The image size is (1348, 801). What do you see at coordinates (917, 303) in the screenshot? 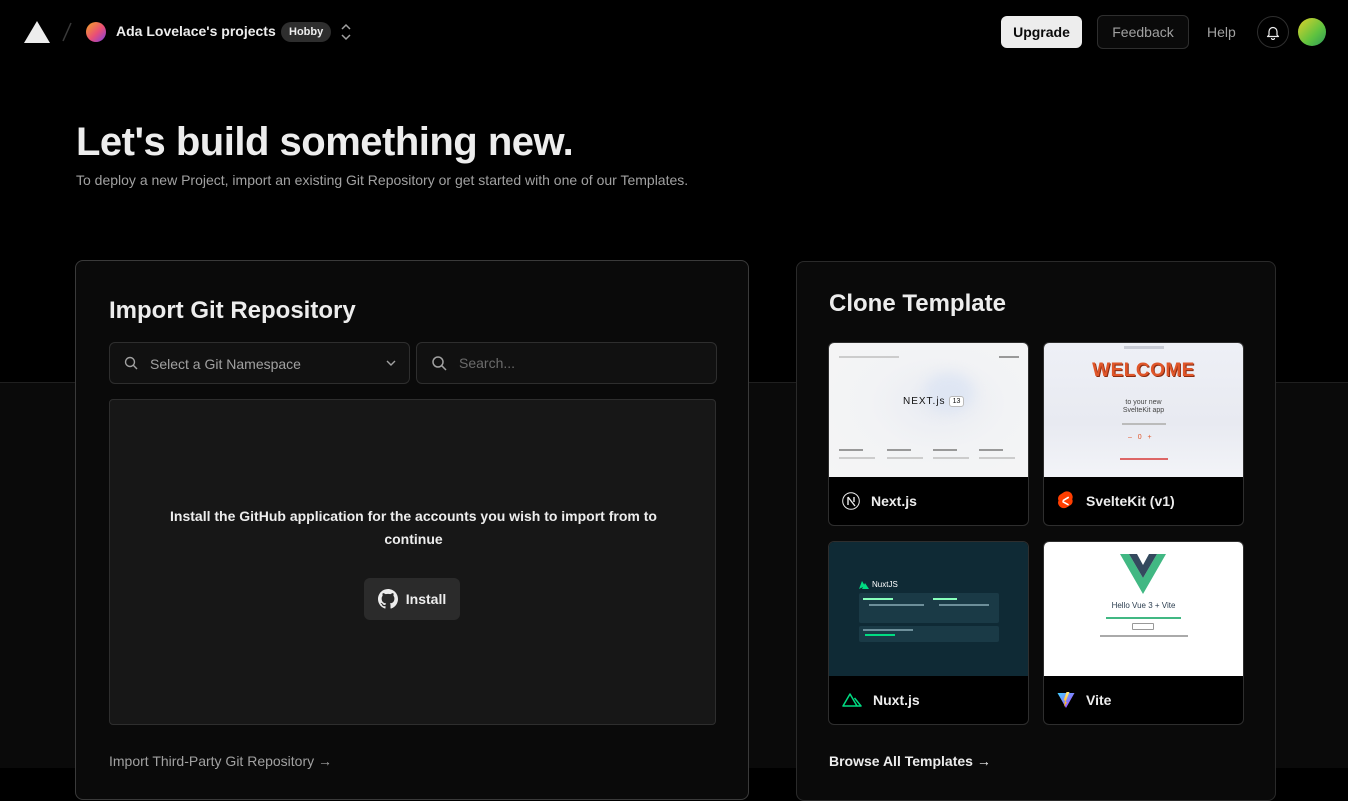
I see `clone-card-title: Clone Template` at bounding box center [917, 303].